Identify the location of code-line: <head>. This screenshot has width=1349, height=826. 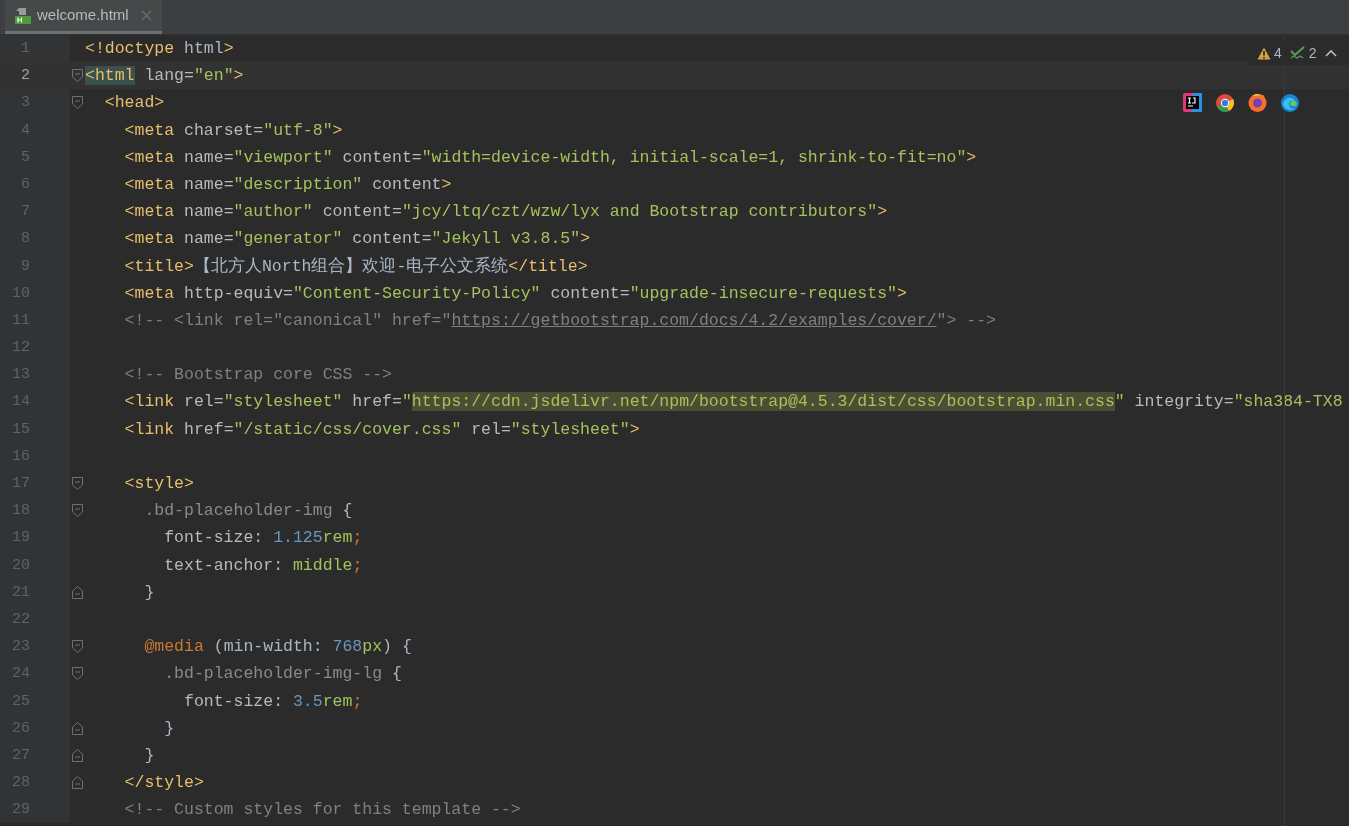
(134, 103).